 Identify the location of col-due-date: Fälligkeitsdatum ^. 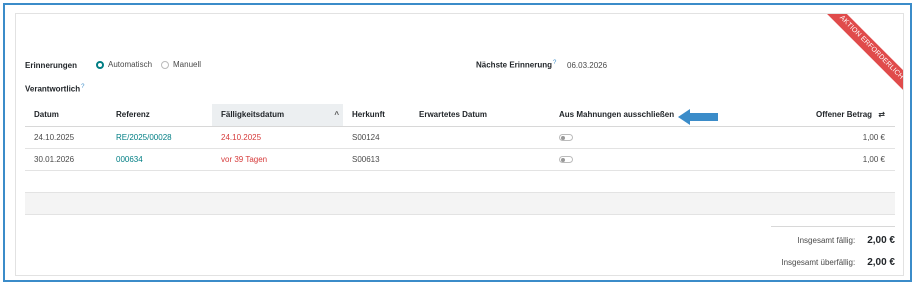
(277, 115).